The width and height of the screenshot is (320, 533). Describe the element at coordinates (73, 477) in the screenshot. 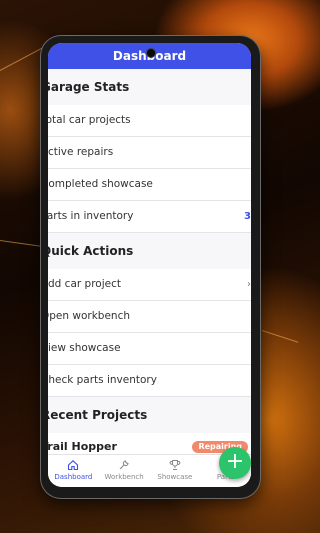

I see `nav-label: Dashboard` at that location.